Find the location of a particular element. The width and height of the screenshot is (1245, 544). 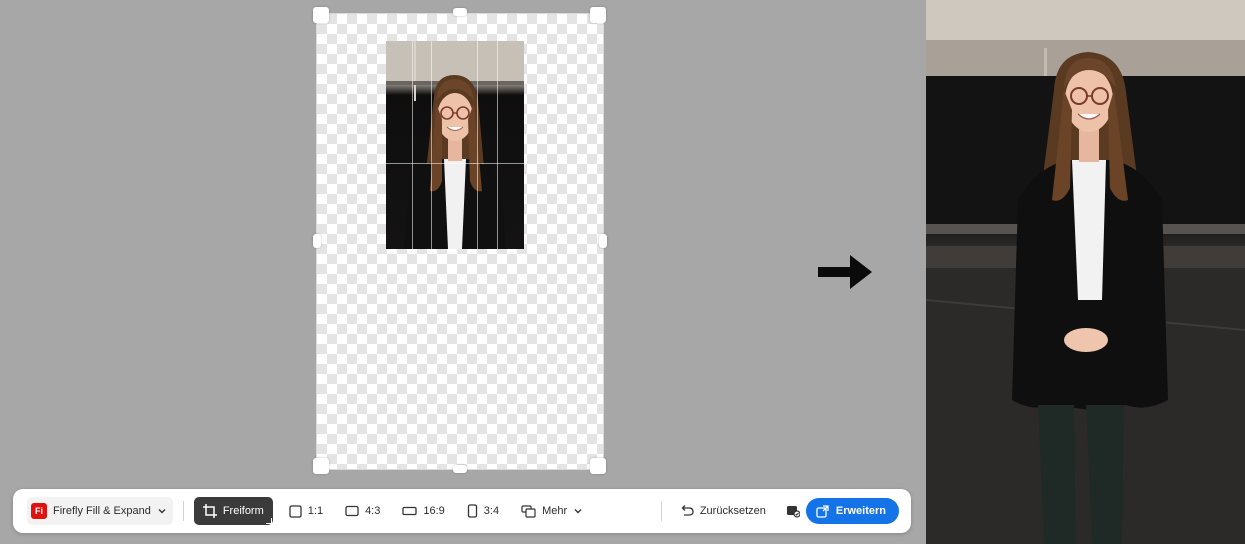

expand-button: Erweitern is located at coordinates (852, 511).